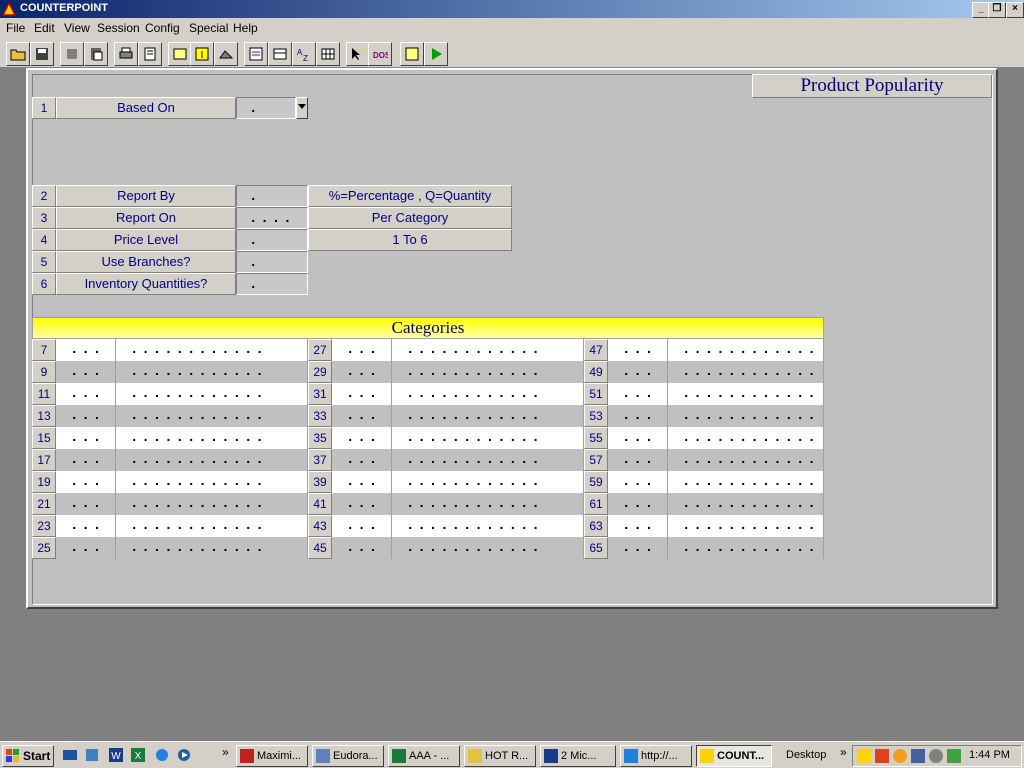  I want to click on excel-quicklaunch-icon: X, so click(138, 755).